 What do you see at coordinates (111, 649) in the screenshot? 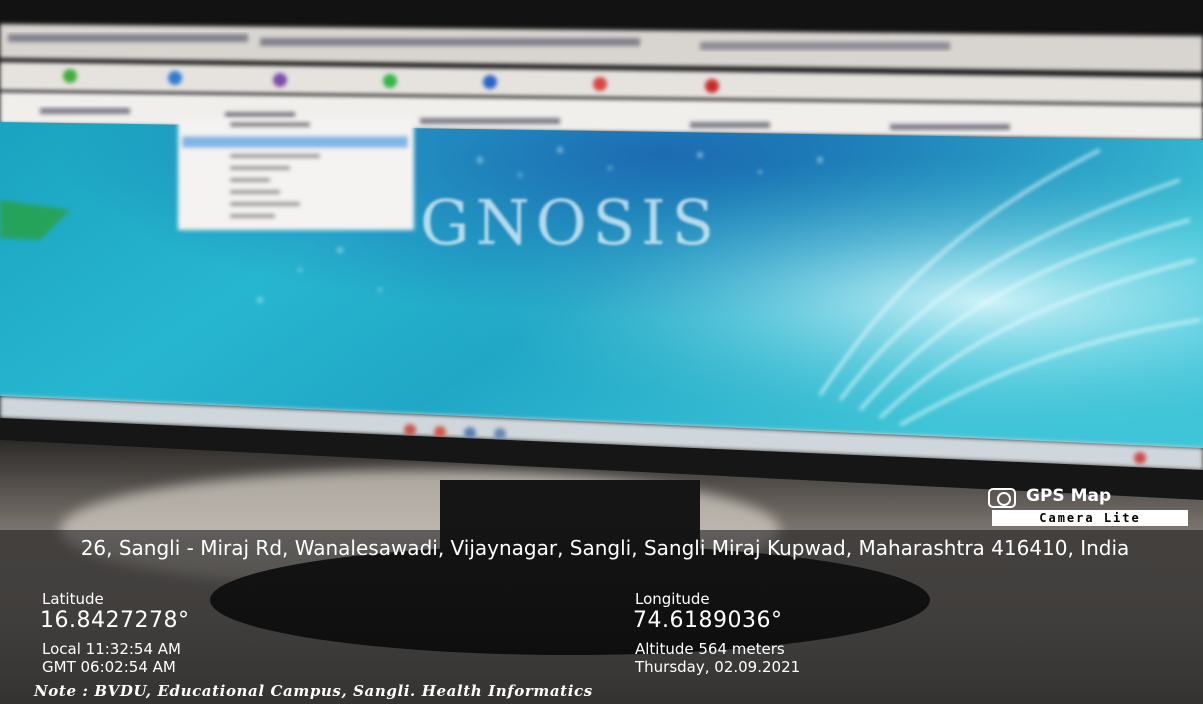
I see `local-time: Local 11:32:54 AM` at bounding box center [111, 649].